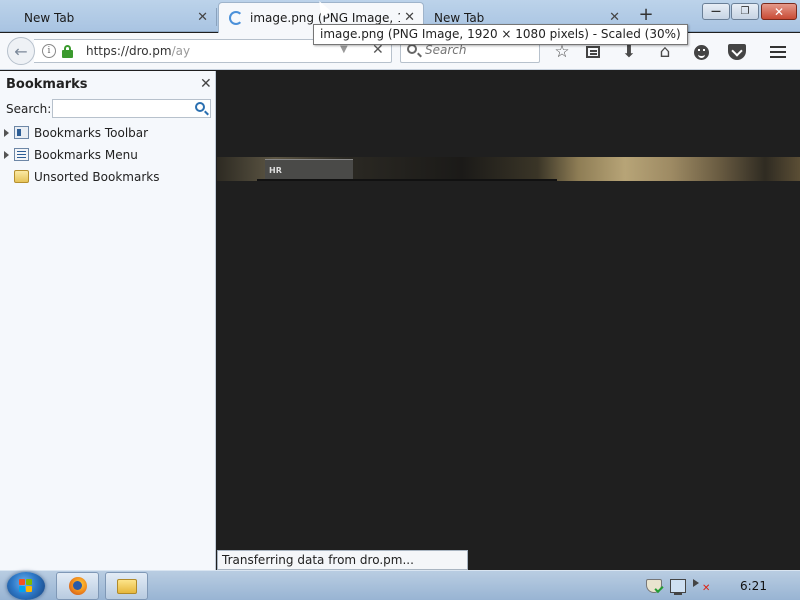 The image size is (800, 600). What do you see at coordinates (696, 583) in the screenshot?
I see `volume-muted-icon` at bounding box center [696, 583].